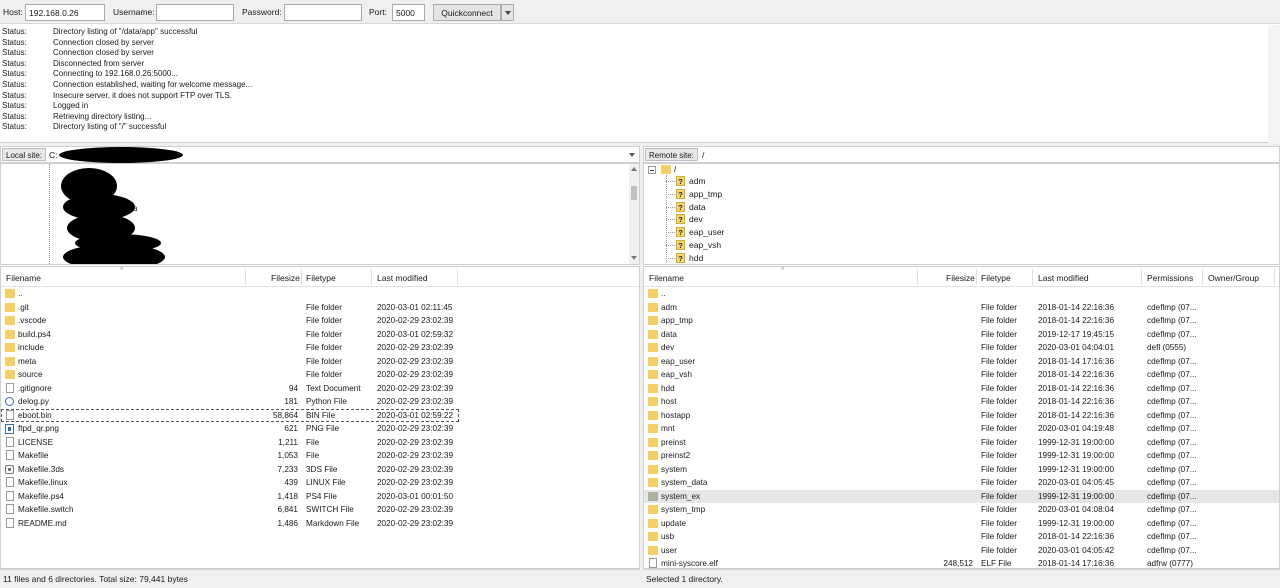 The image size is (1280, 588). I want to click on file-modified: 2020-03-01 02:59:22, so click(415, 415).